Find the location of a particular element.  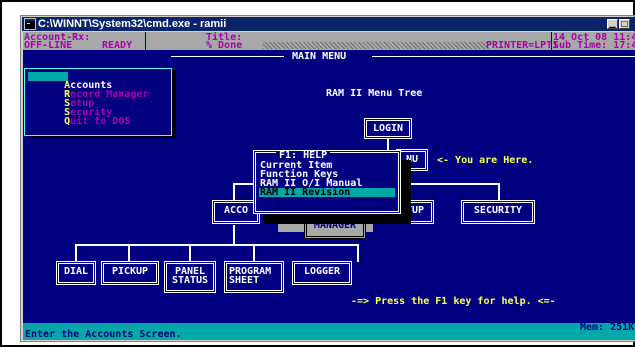

help-popup-title: F1: HELP is located at coordinates (303, 156).